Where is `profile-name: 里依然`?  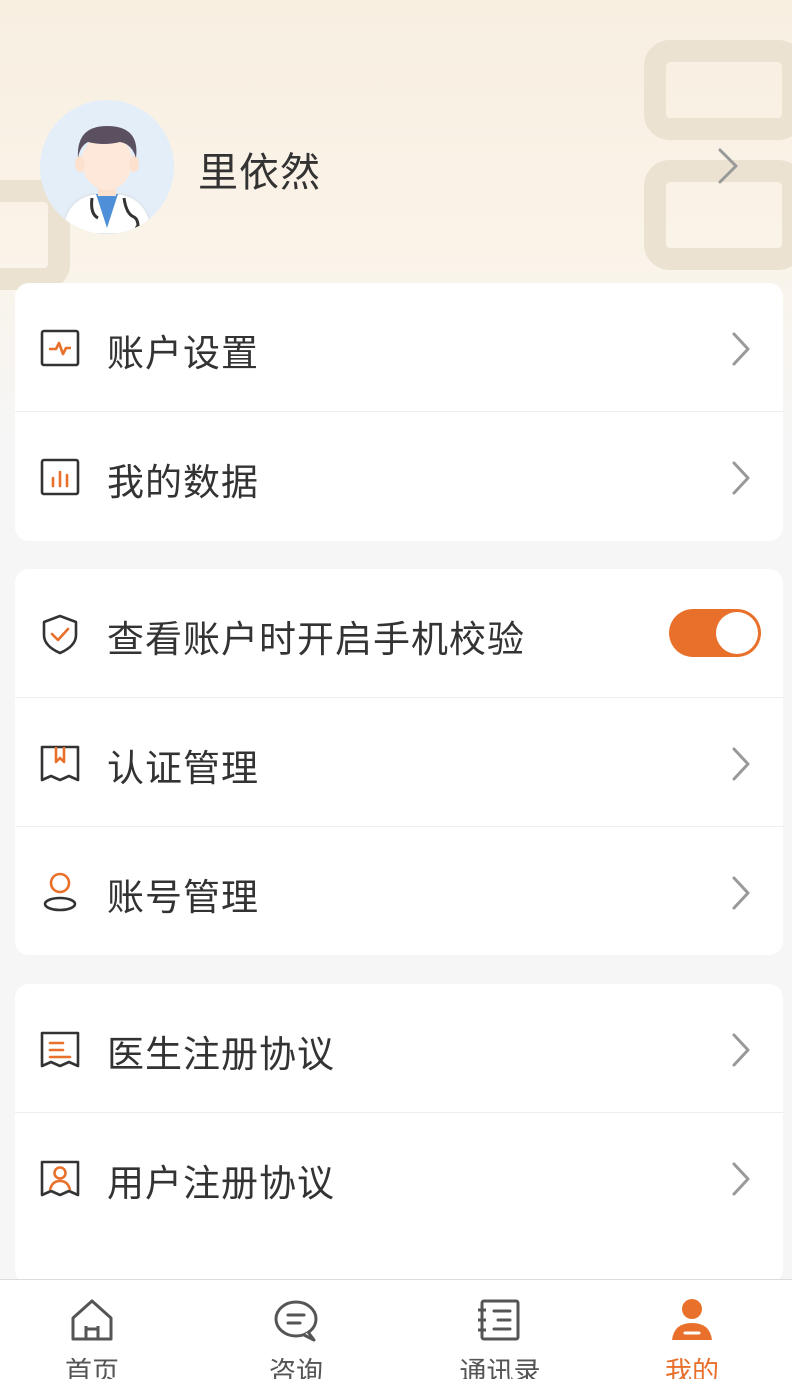 profile-name: 里依然 is located at coordinates (259, 173).